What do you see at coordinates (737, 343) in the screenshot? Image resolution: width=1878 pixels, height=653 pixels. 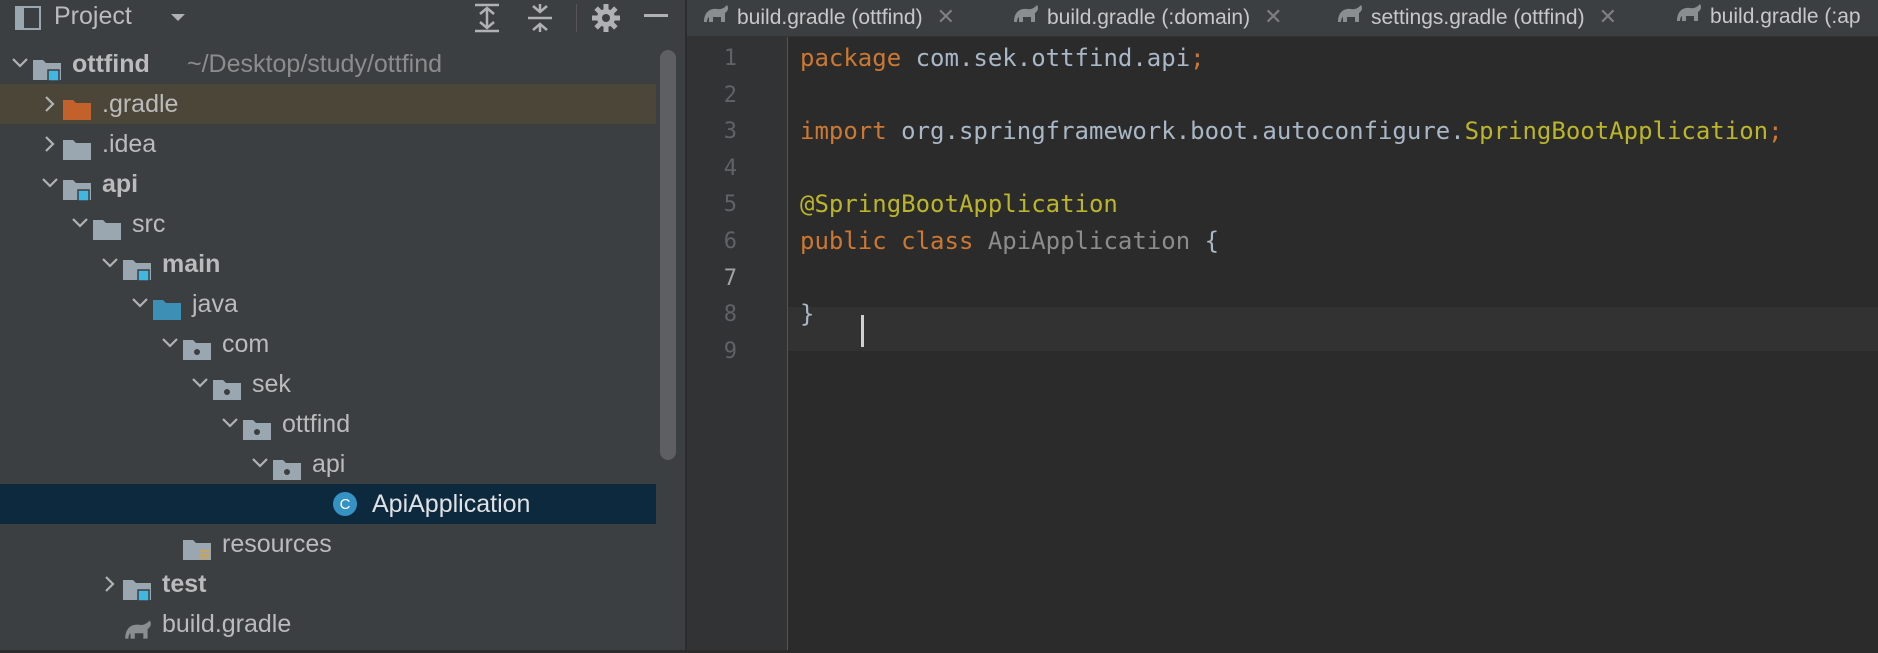 I see `line-number-gutter: 1 2 3 4 5 6 7 8 9` at bounding box center [737, 343].